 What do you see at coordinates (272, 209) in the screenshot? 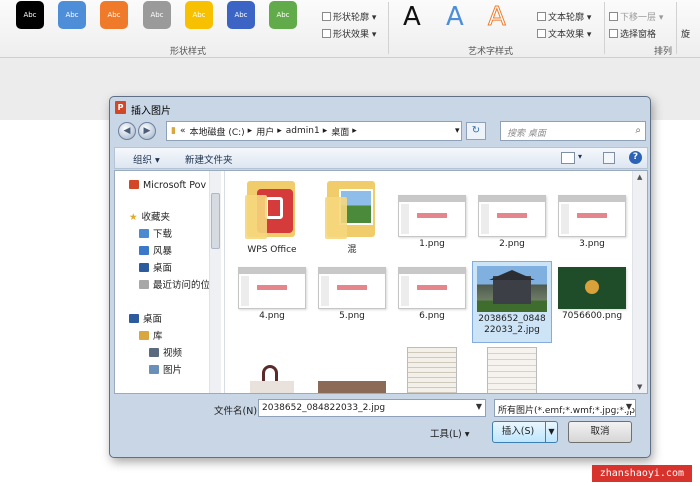
I see `wps-folder-icon` at bounding box center [272, 209].